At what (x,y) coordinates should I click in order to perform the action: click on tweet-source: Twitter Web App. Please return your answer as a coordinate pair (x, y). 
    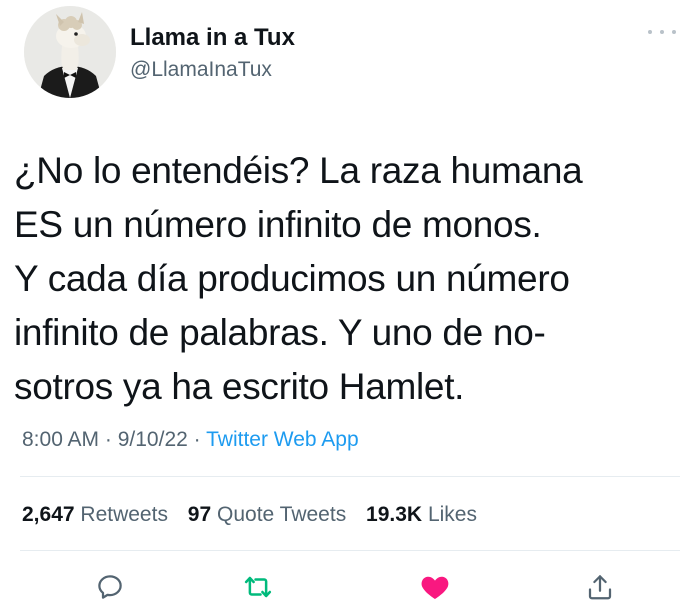
    Looking at the image, I should click on (282, 439).